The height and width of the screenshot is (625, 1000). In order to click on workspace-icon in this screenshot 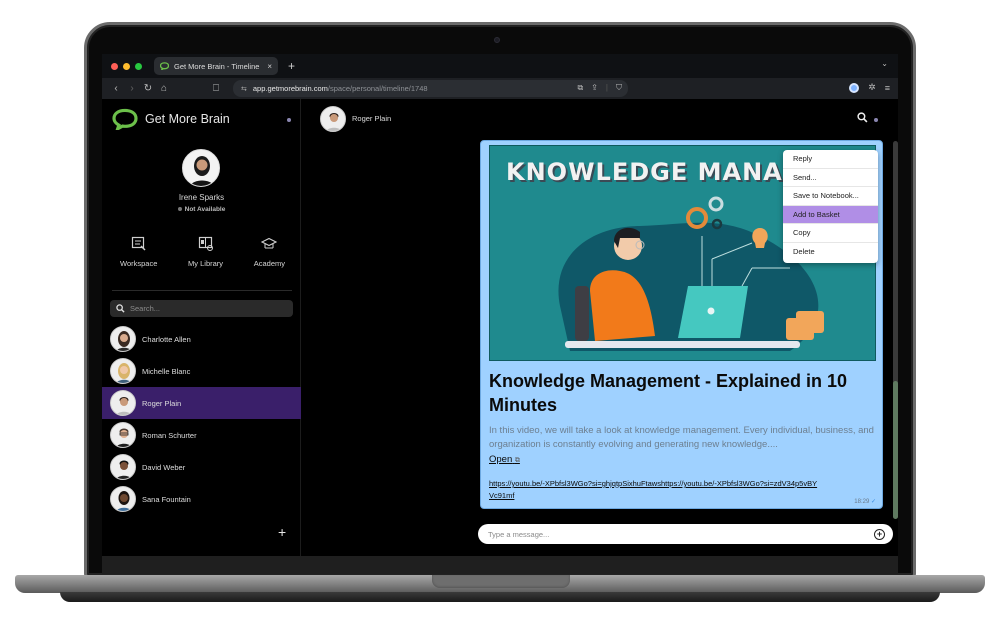, I will do `click(138, 243)`.